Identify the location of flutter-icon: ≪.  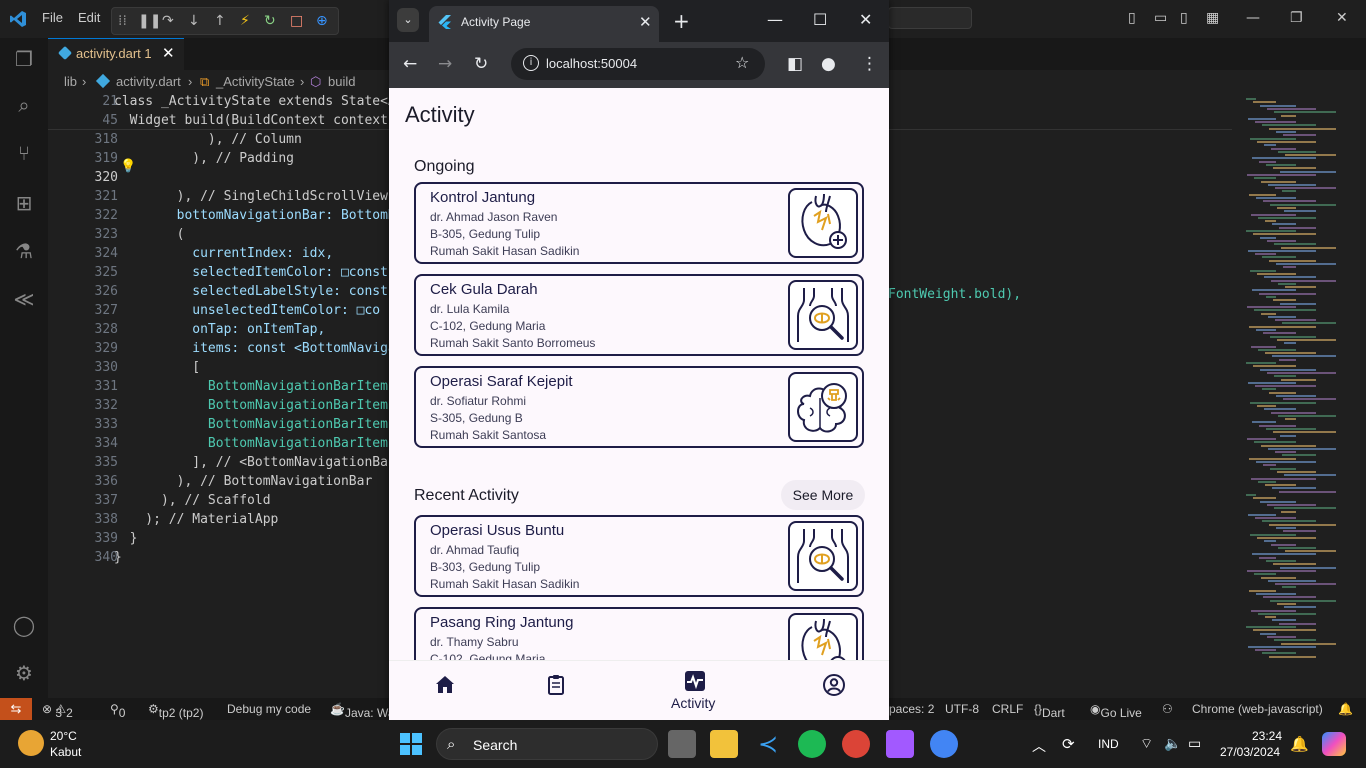
(24, 299).